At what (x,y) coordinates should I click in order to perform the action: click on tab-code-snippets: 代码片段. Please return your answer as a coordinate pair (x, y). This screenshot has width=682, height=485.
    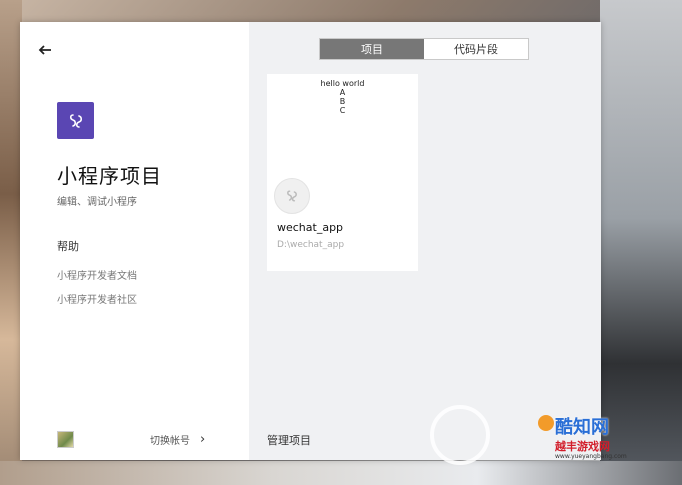
    Looking at the image, I should click on (476, 49).